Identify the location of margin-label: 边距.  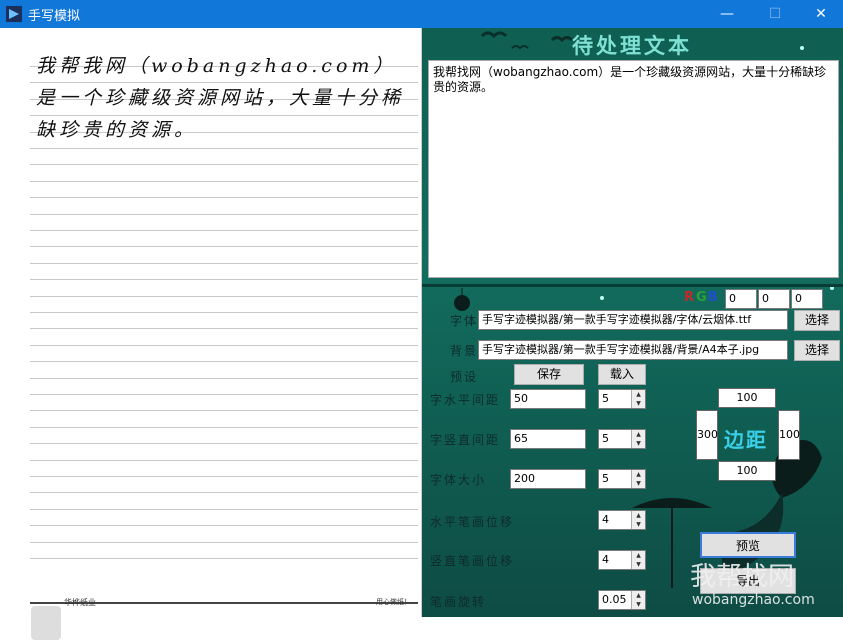
(746, 440).